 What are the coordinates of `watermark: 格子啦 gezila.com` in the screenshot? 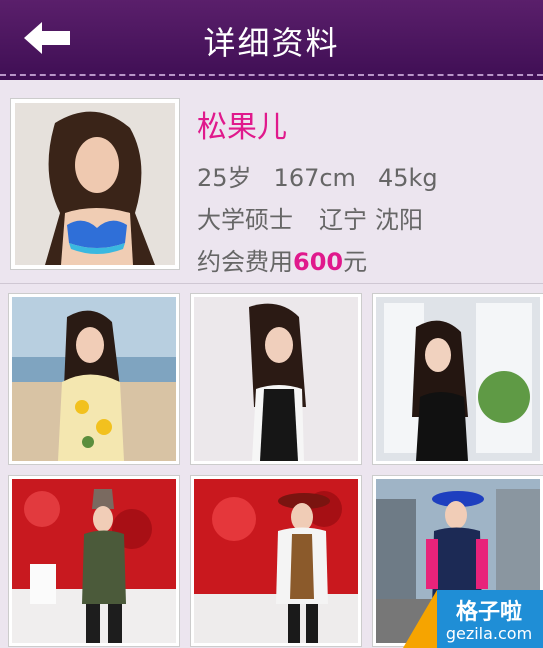 It's located at (473, 619).